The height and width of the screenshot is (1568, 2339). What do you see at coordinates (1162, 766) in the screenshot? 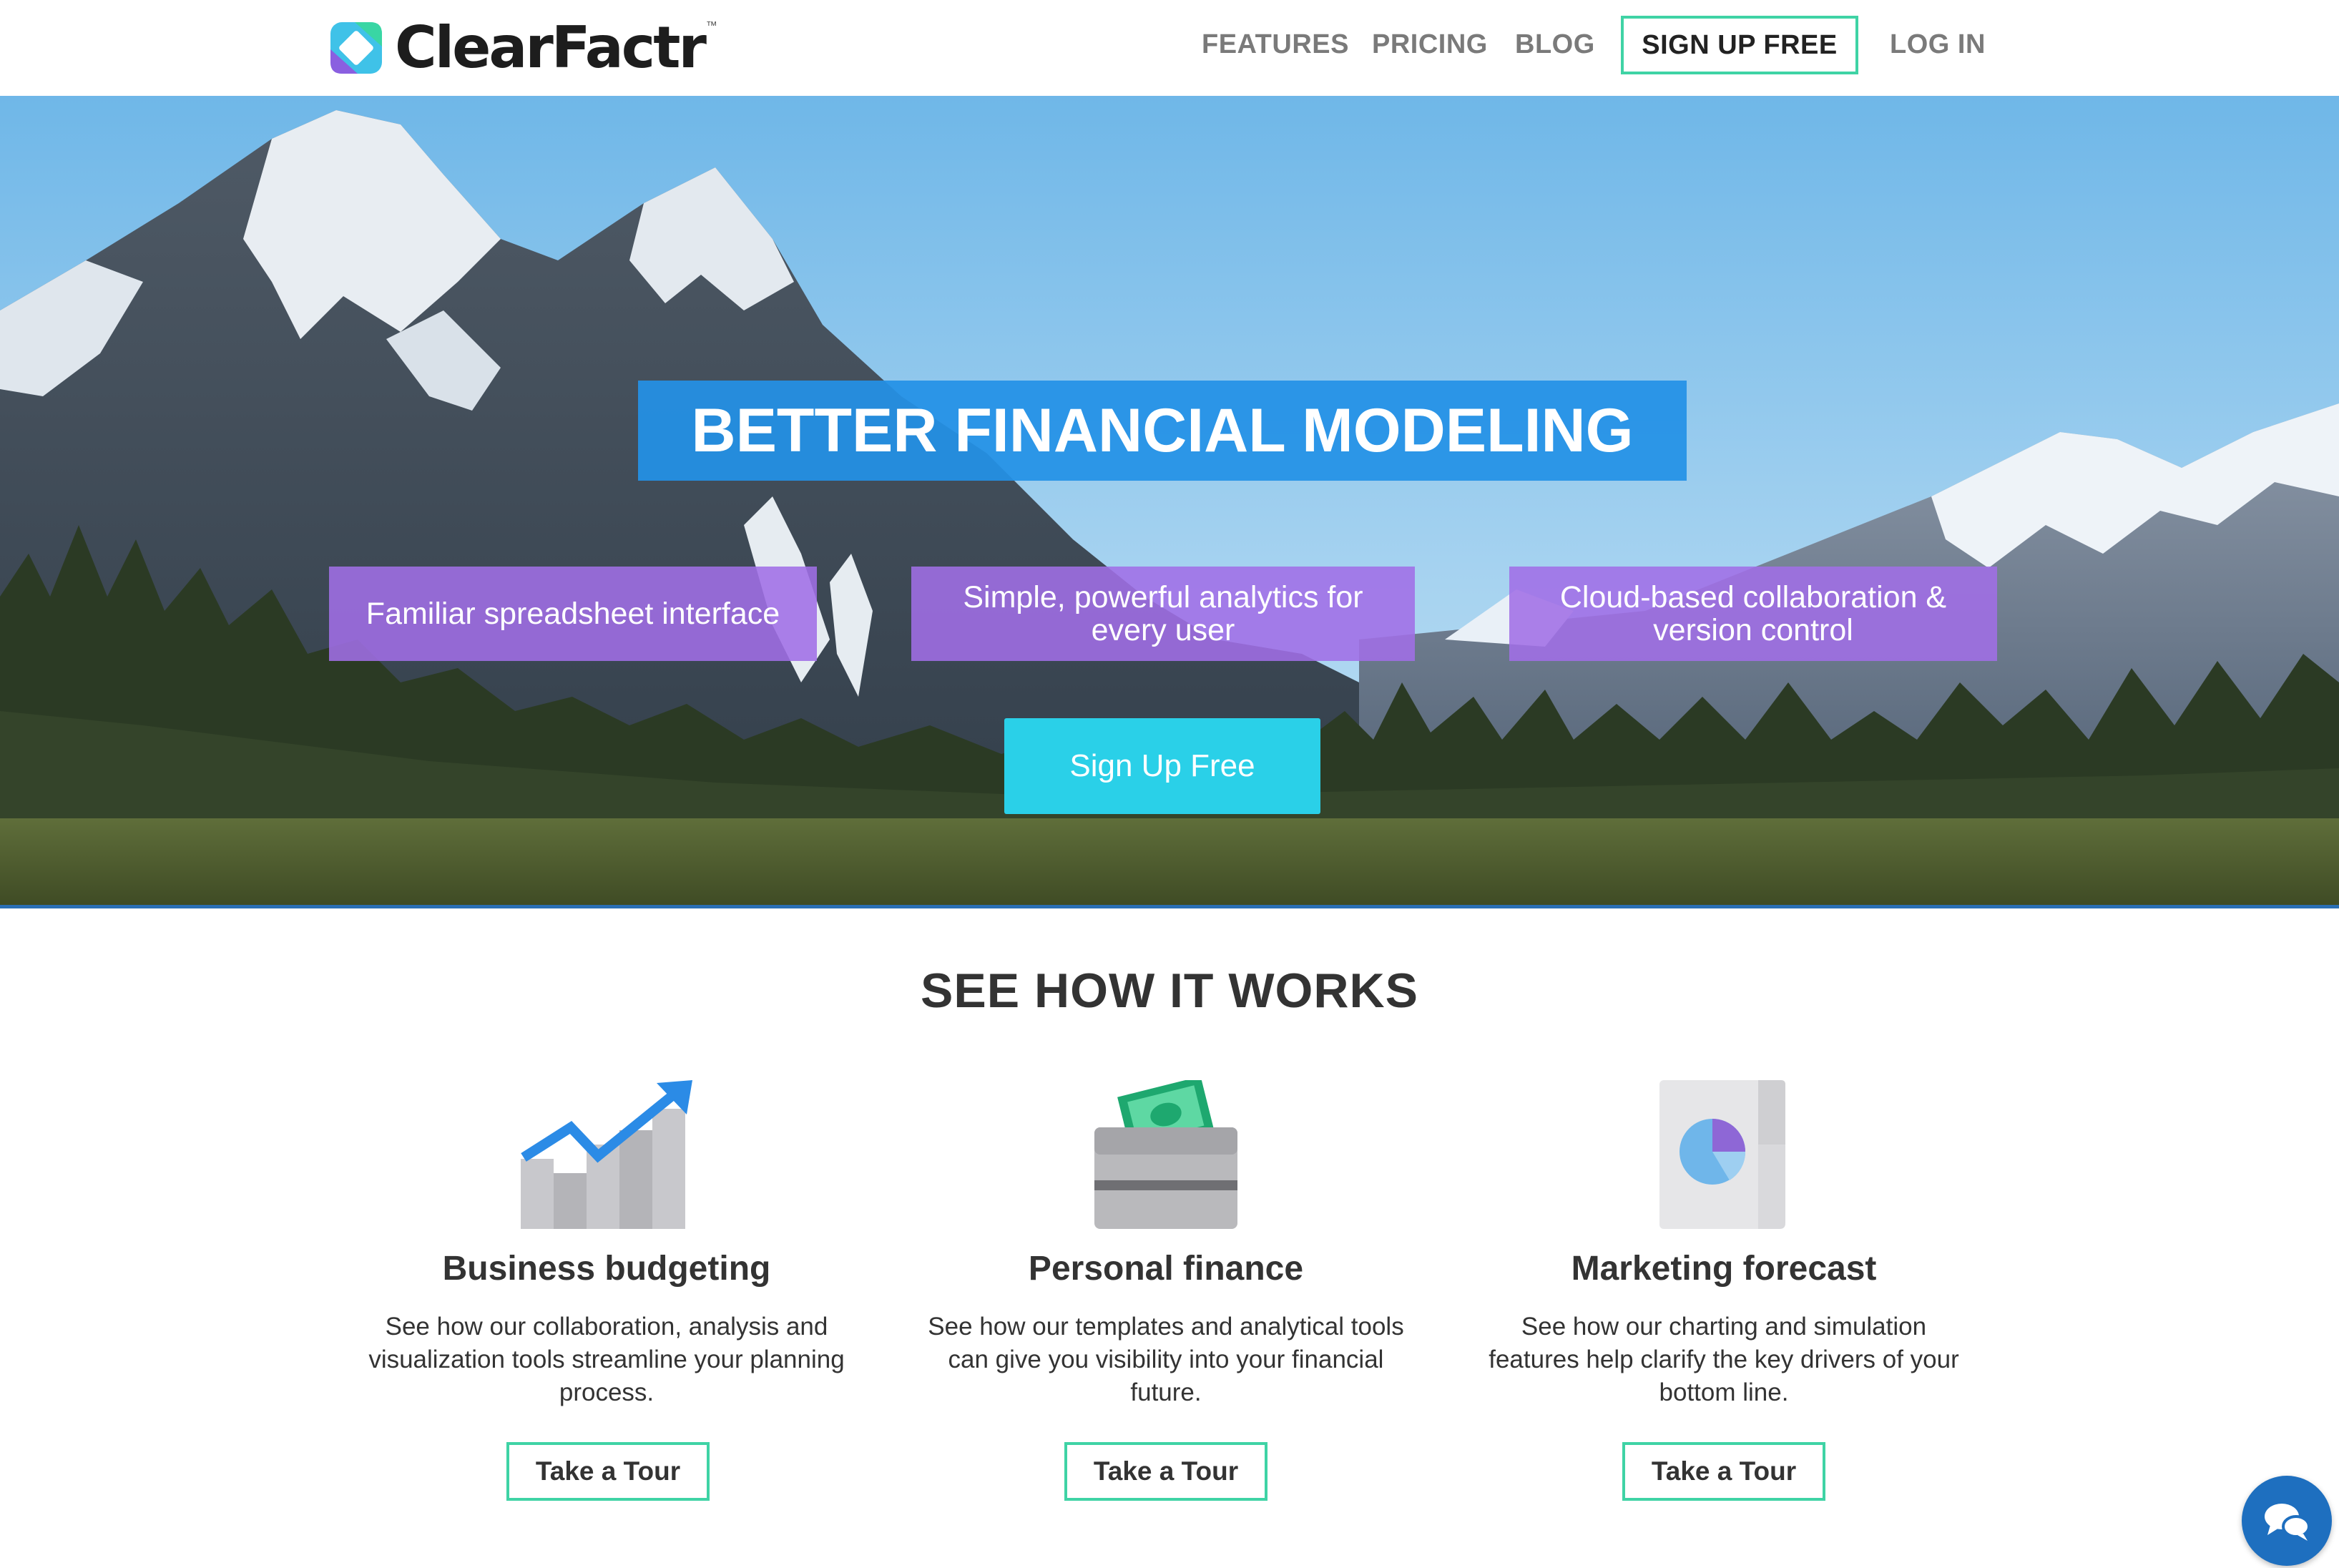
I see `hero-signup-button: Sign Up Free` at bounding box center [1162, 766].